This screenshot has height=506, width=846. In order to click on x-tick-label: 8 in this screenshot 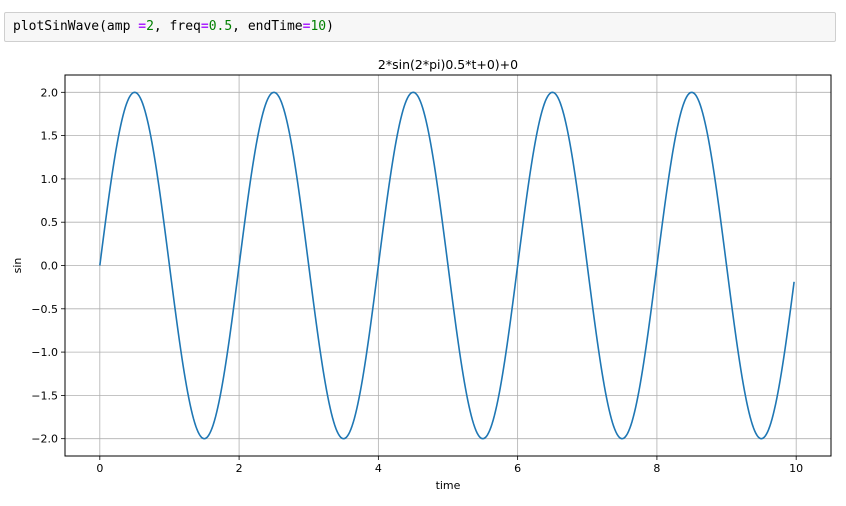, I will do `click(656, 468)`.